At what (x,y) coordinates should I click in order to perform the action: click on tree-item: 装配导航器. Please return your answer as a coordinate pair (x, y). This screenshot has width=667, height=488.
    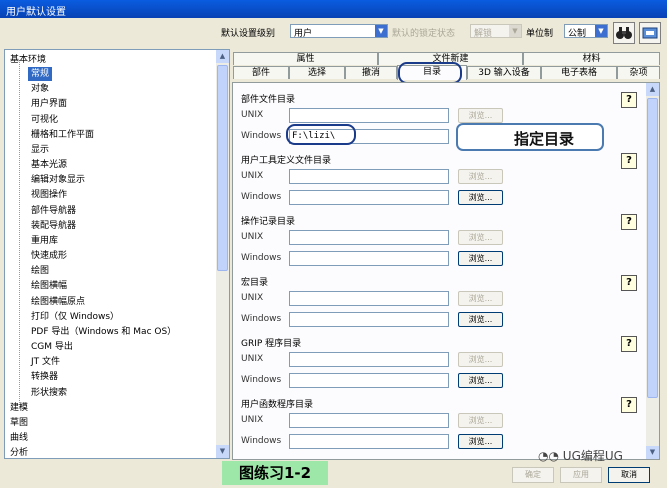
    Looking at the image, I should click on (53, 226).